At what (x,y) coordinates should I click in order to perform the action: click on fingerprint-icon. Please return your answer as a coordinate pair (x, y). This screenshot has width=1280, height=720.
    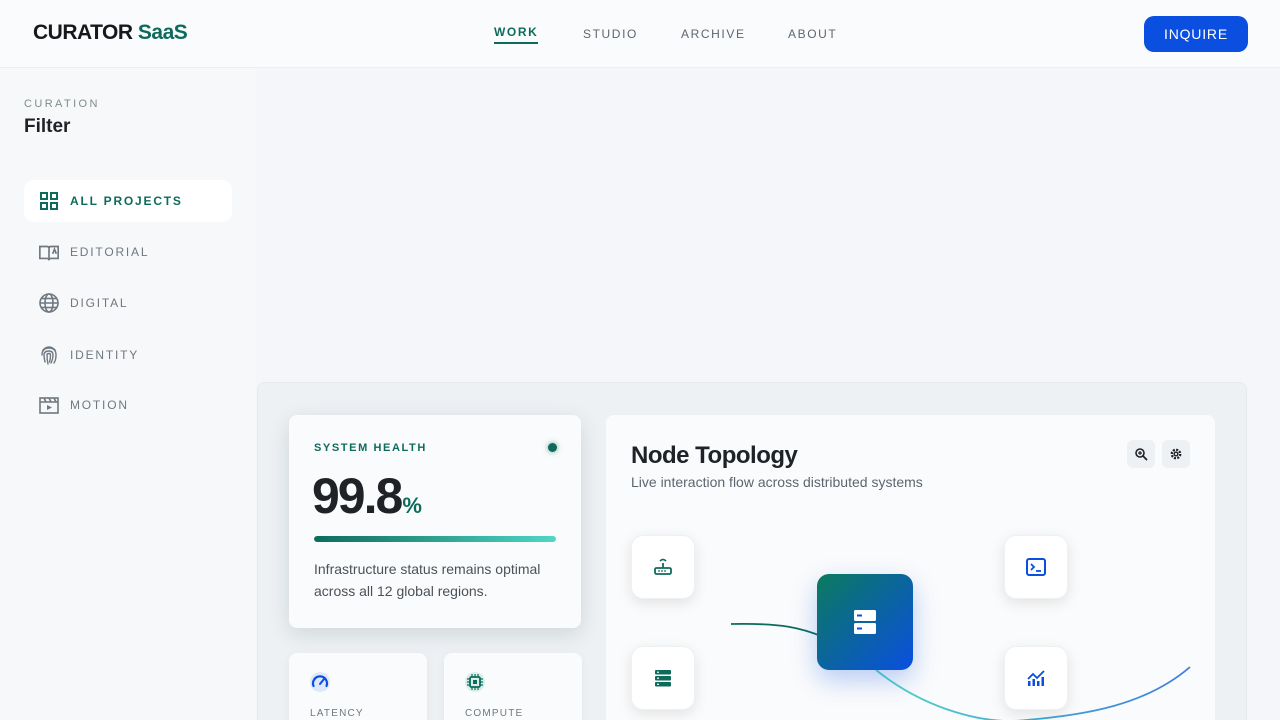
    Looking at the image, I should click on (49, 355).